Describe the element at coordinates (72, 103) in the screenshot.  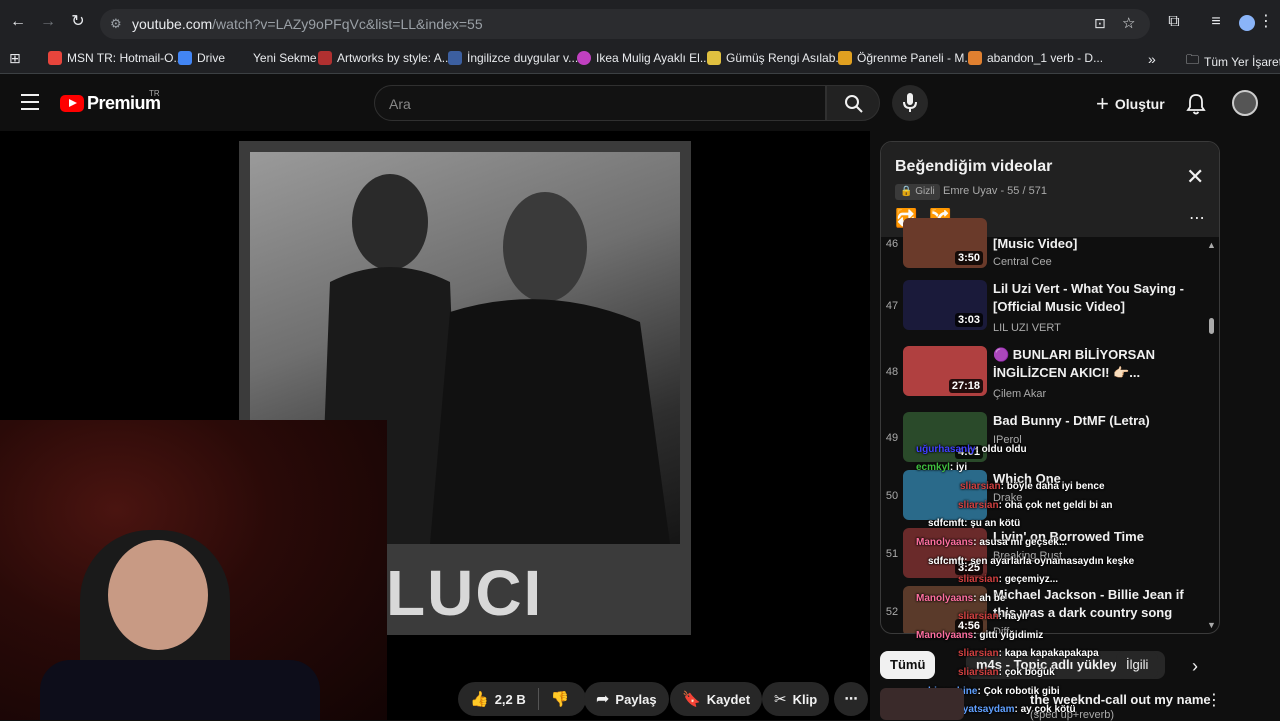
I see `youtube-logo-icon` at that location.